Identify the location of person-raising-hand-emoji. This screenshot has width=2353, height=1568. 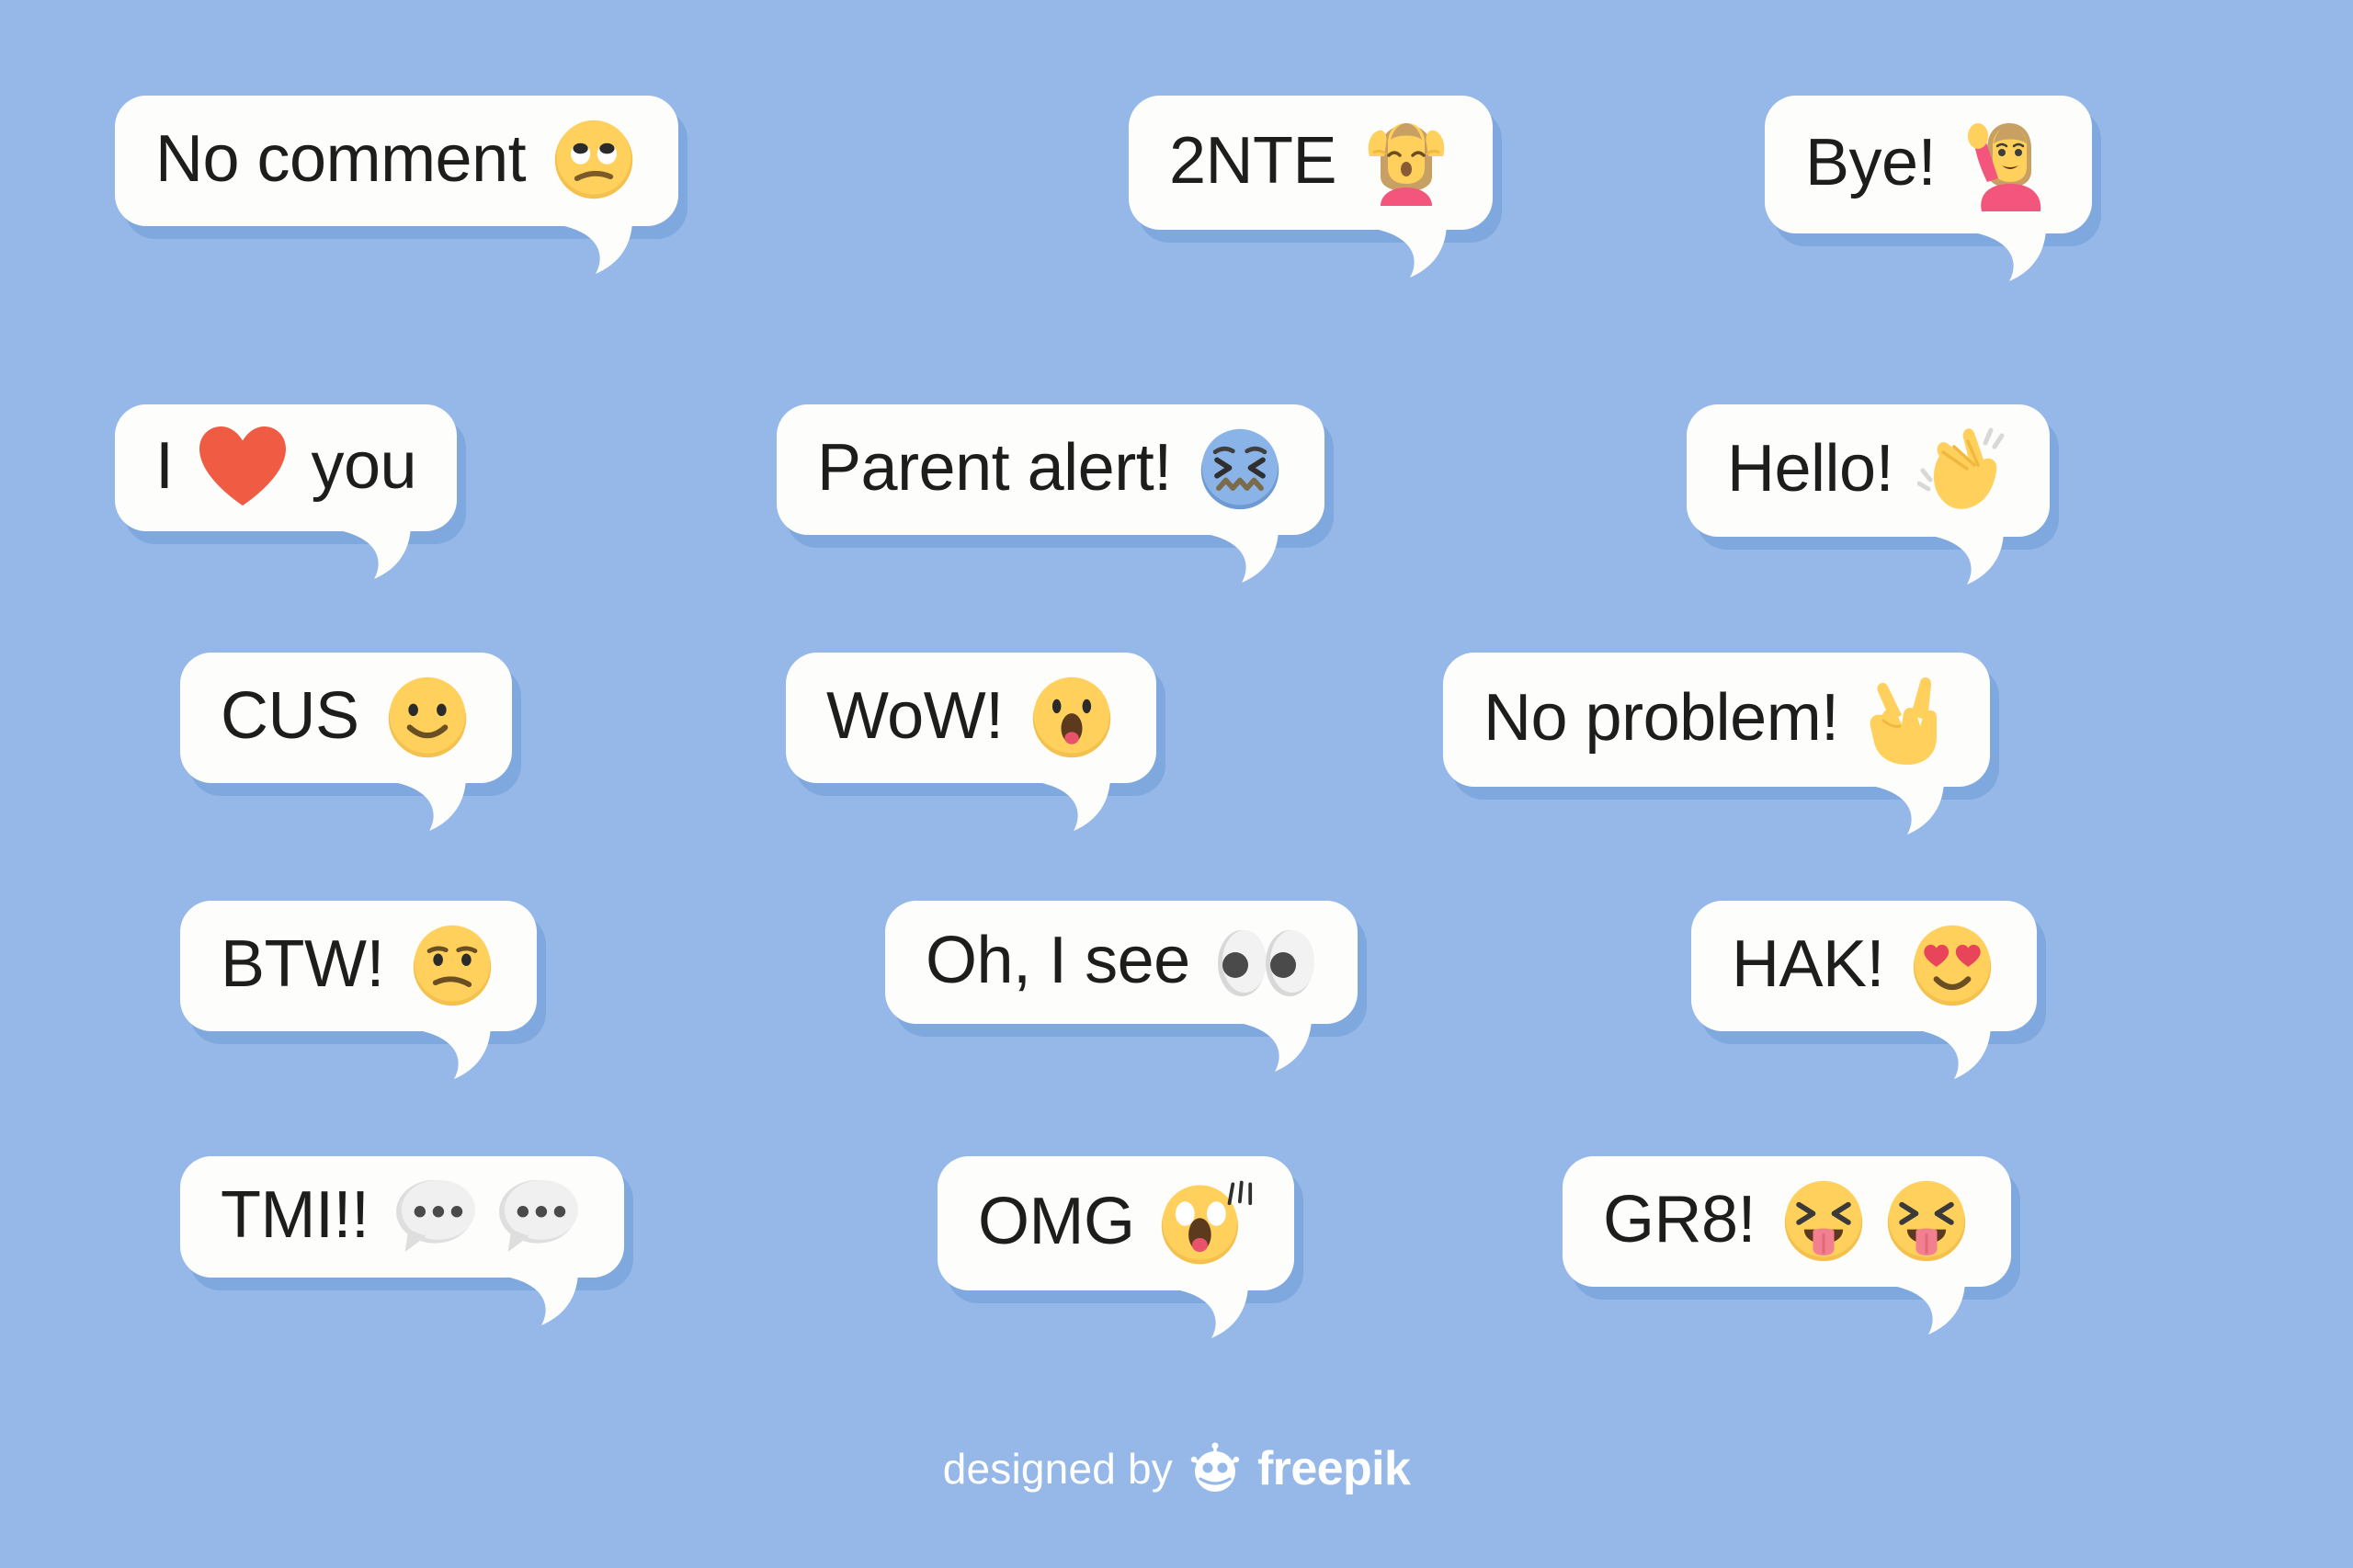
(2006, 163).